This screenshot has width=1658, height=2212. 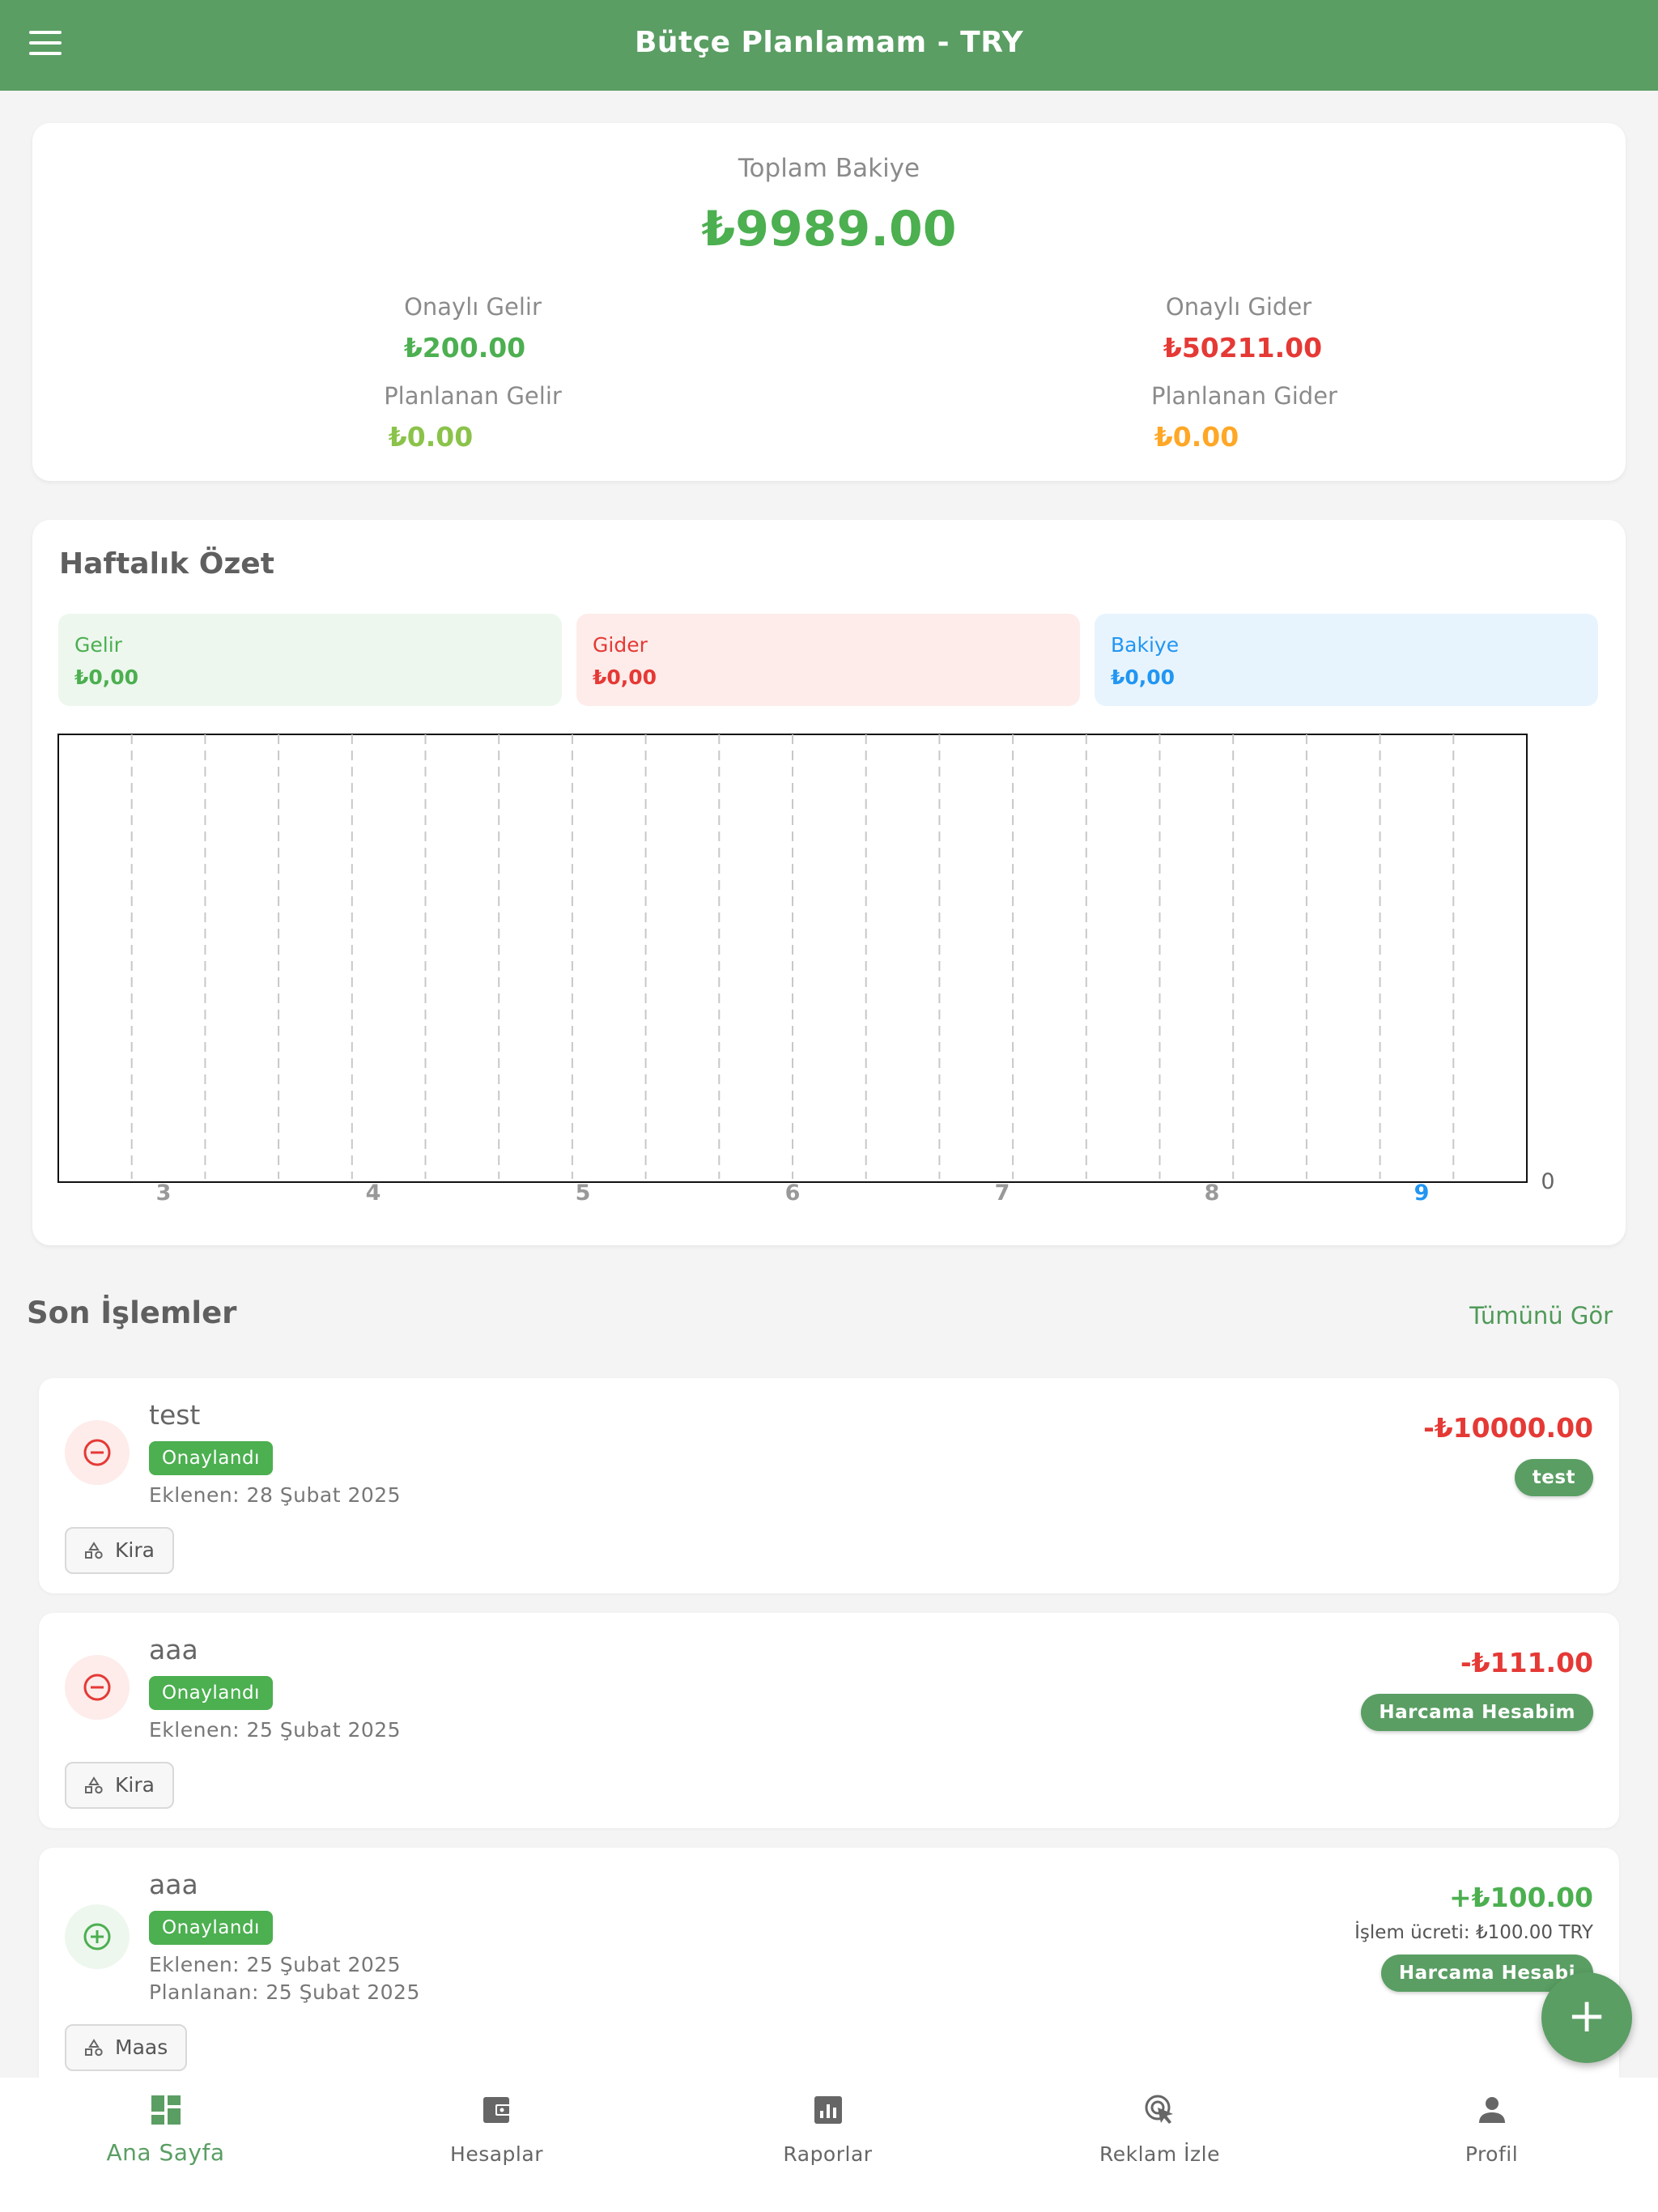 I want to click on transaction-name: test, so click(x=175, y=1415).